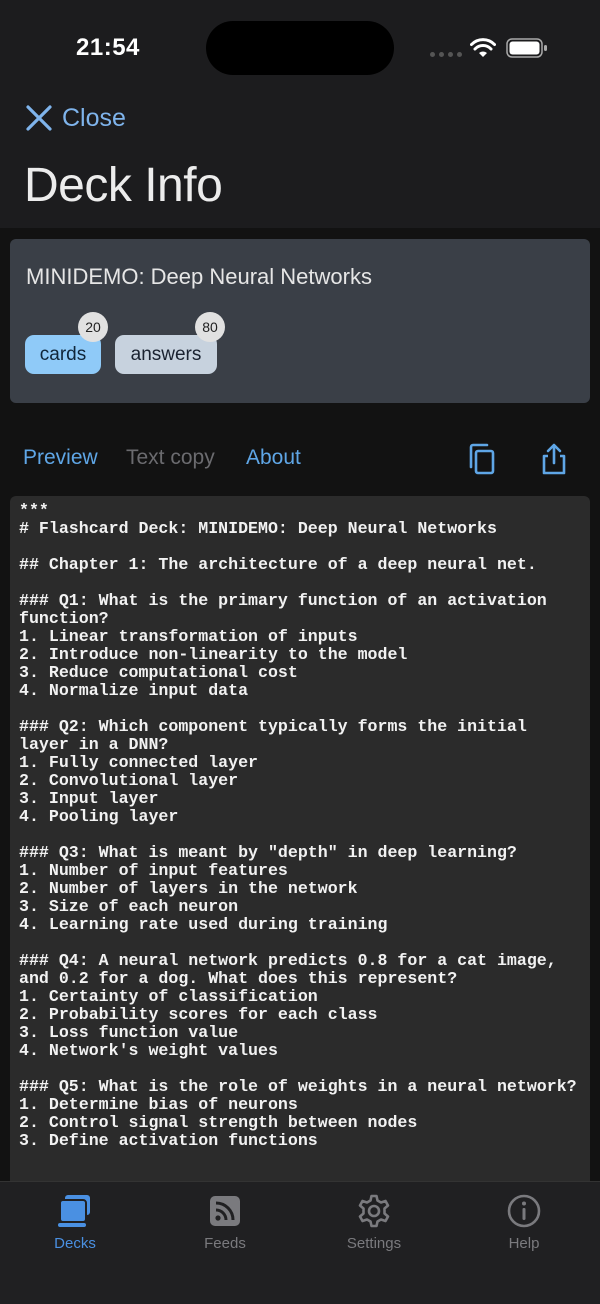 The image size is (600, 1304). I want to click on close-button: Close, so click(75, 118).